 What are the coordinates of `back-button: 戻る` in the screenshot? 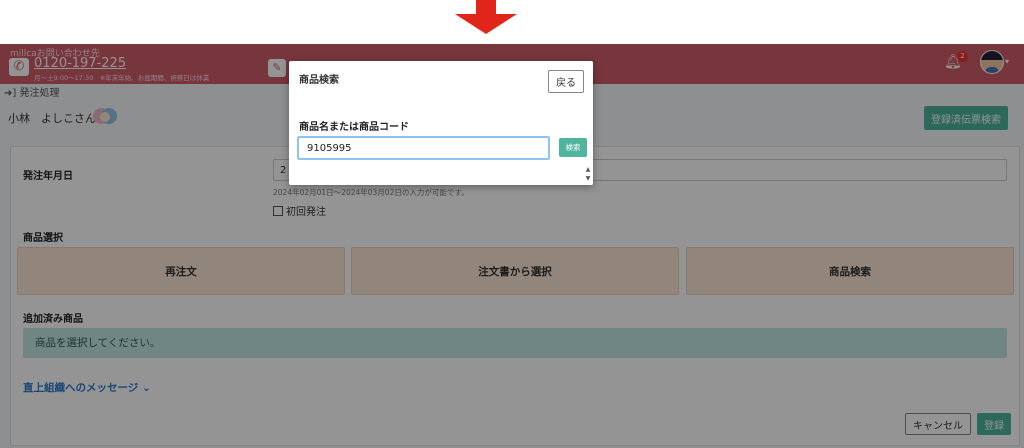 It's located at (566, 81).